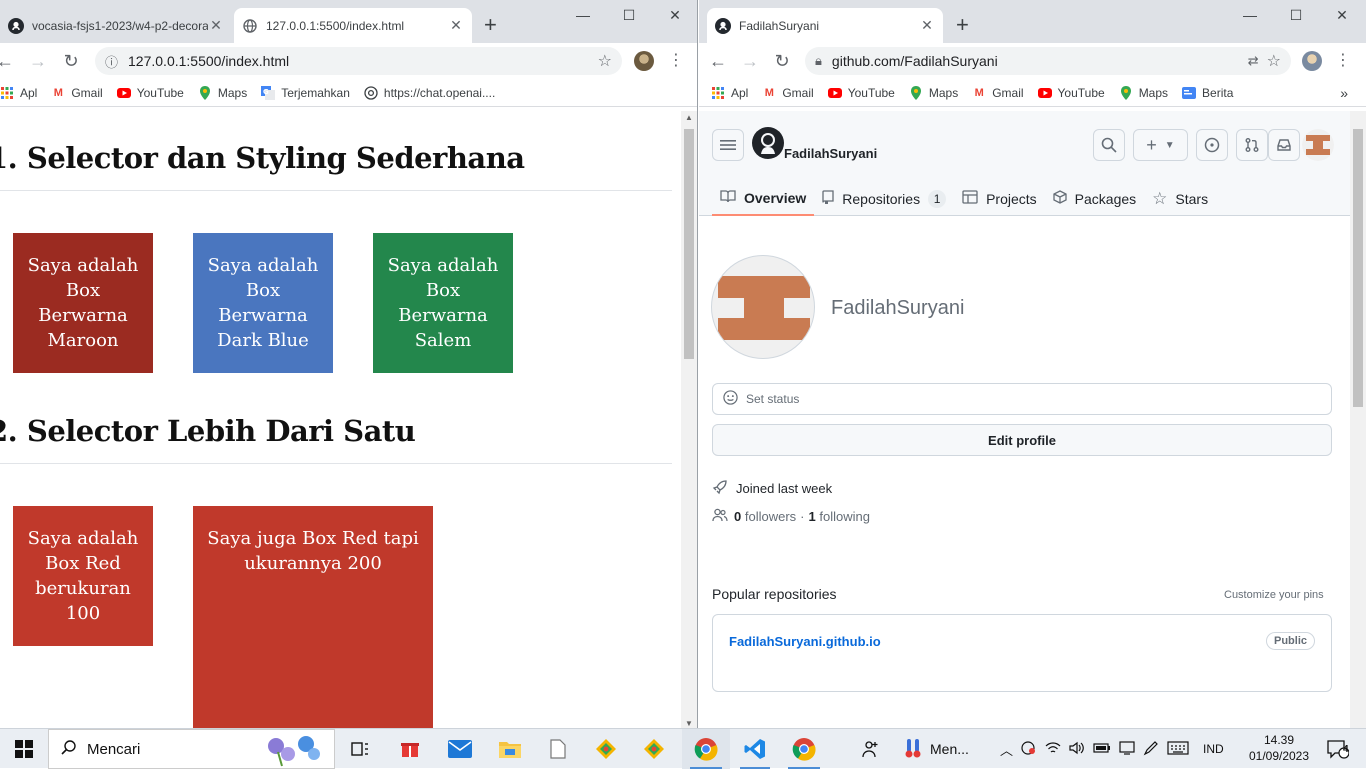 The image size is (1366, 772). Describe the element at coordinates (1048, 61) in the screenshot. I see `address-bar: 🔒︎ github.com/FadilahSuryani ⇄ ☆` at that location.